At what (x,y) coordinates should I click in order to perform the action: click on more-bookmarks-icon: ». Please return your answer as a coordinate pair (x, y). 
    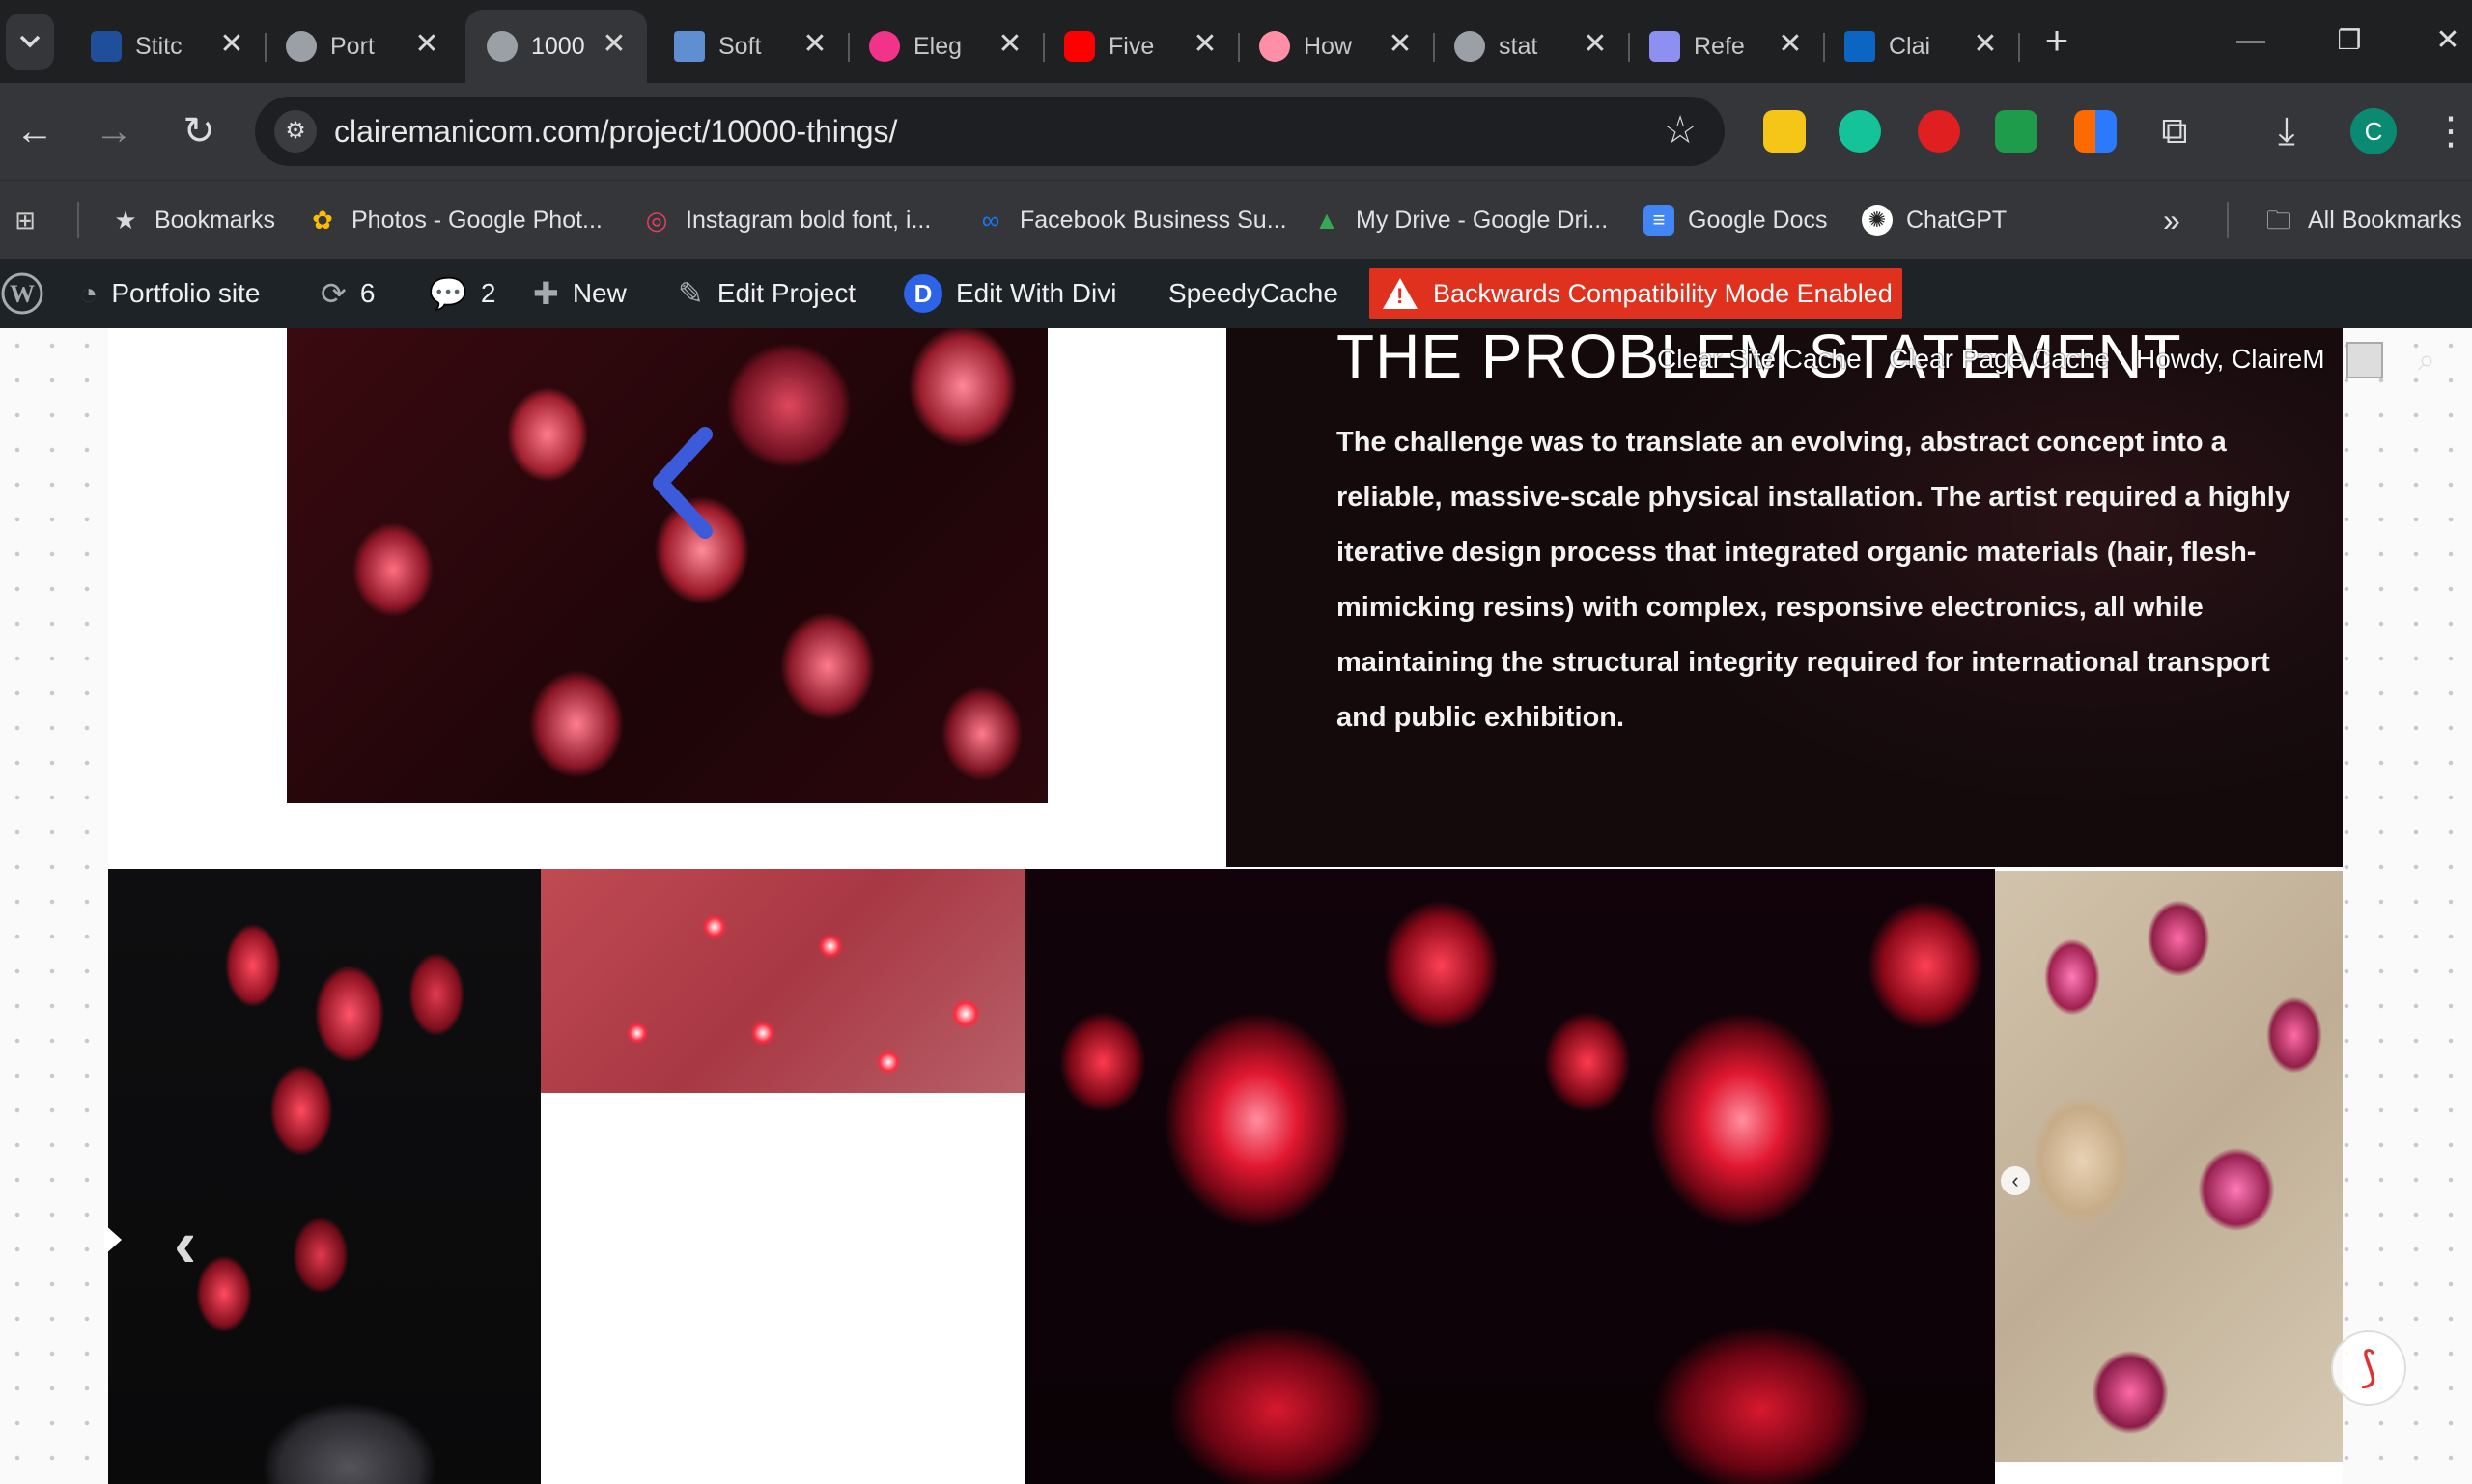
    Looking at the image, I should click on (2171, 220).